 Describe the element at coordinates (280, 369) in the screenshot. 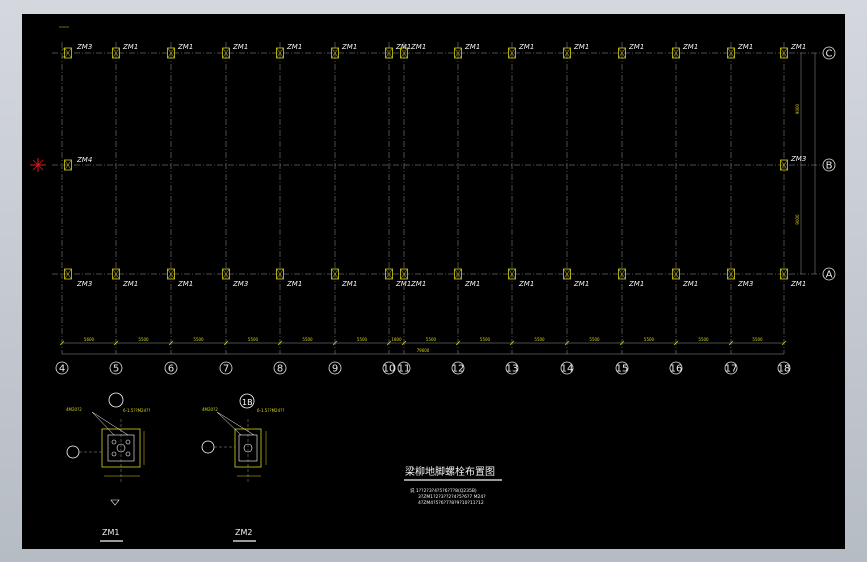

I see `col-label: 8` at that location.